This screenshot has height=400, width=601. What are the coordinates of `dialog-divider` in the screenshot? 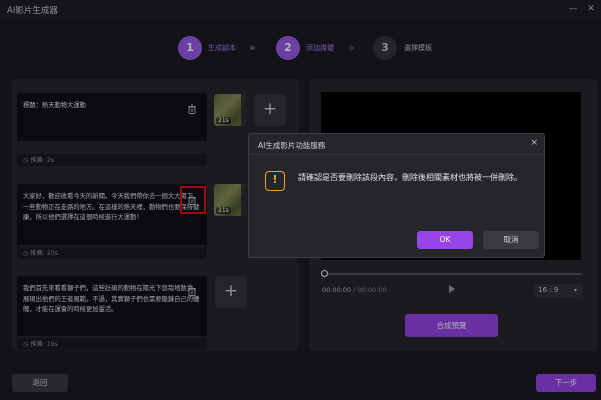 It's located at (396, 154).